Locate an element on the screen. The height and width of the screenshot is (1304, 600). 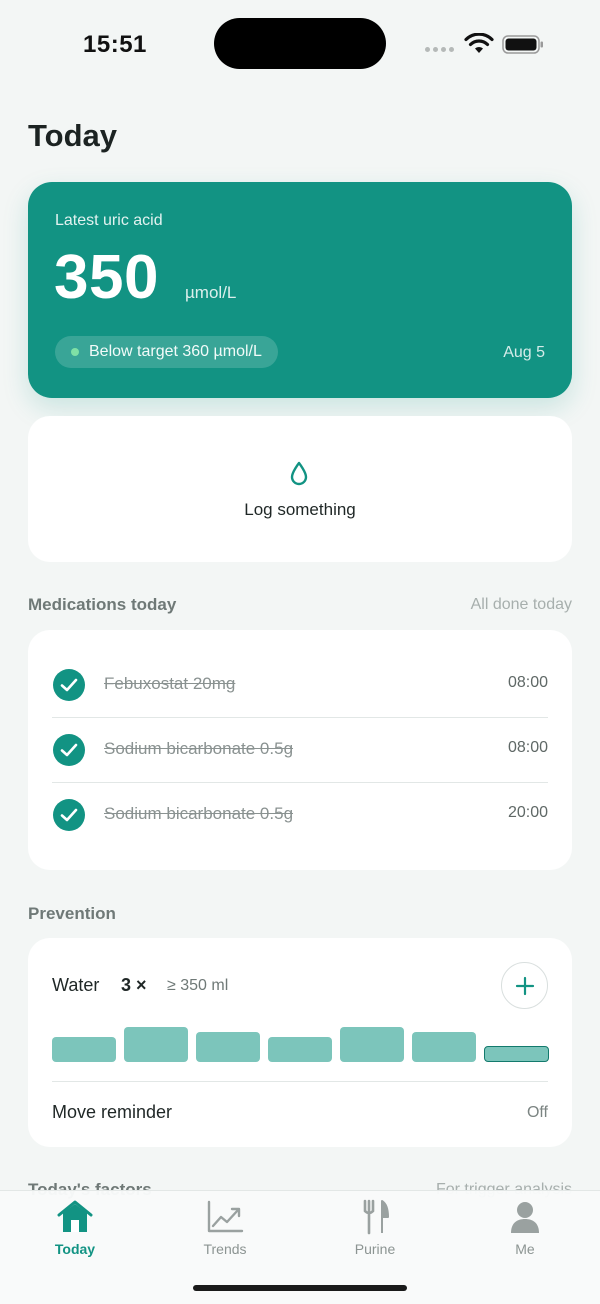
water-cups-tracker is located at coordinates (300, 1044).